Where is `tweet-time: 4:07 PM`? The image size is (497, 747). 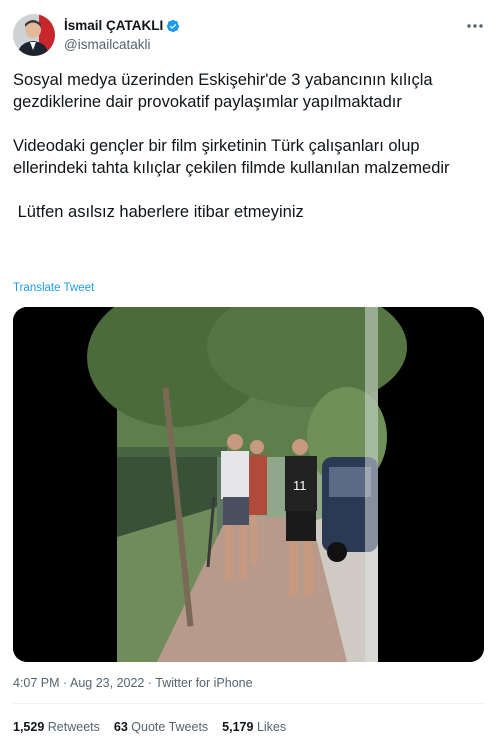 tweet-time: 4:07 PM is located at coordinates (36, 683).